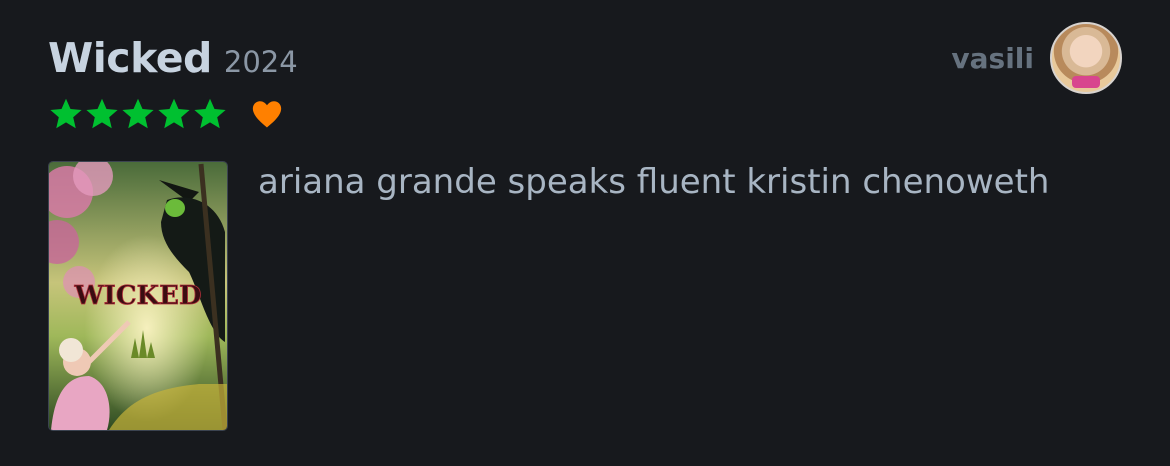 This screenshot has height=466, width=1170. What do you see at coordinates (130, 58) in the screenshot?
I see `film-title: Wicked` at bounding box center [130, 58].